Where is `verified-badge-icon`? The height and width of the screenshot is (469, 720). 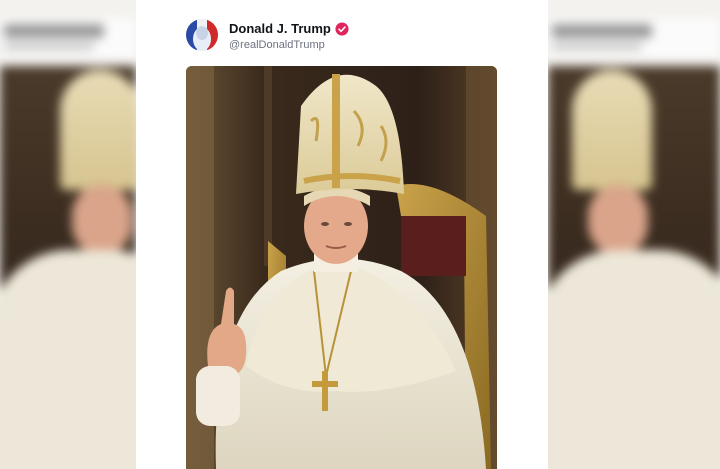 verified-badge-icon is located at coordinates (342, 28).